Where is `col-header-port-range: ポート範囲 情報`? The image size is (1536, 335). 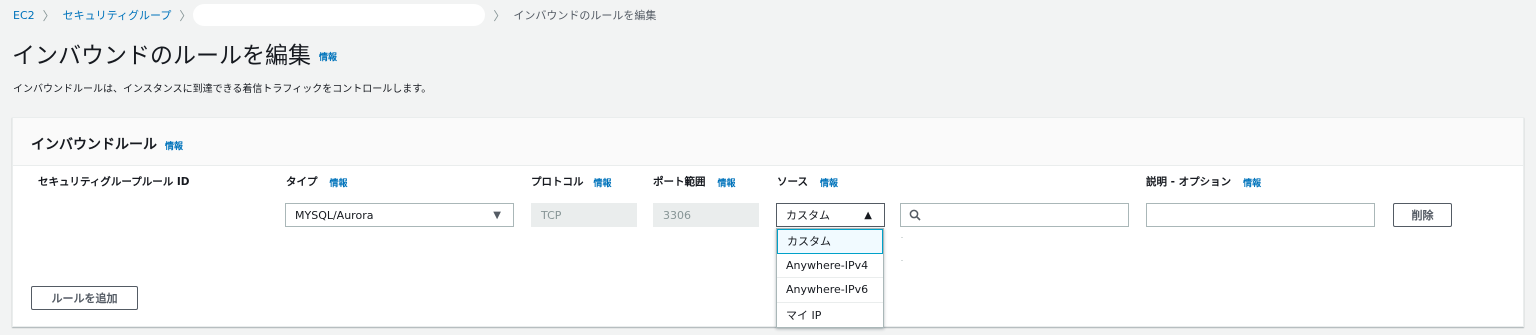
col-header-port-range: ポート範囲 情報 is located at coordinates (694, 181).